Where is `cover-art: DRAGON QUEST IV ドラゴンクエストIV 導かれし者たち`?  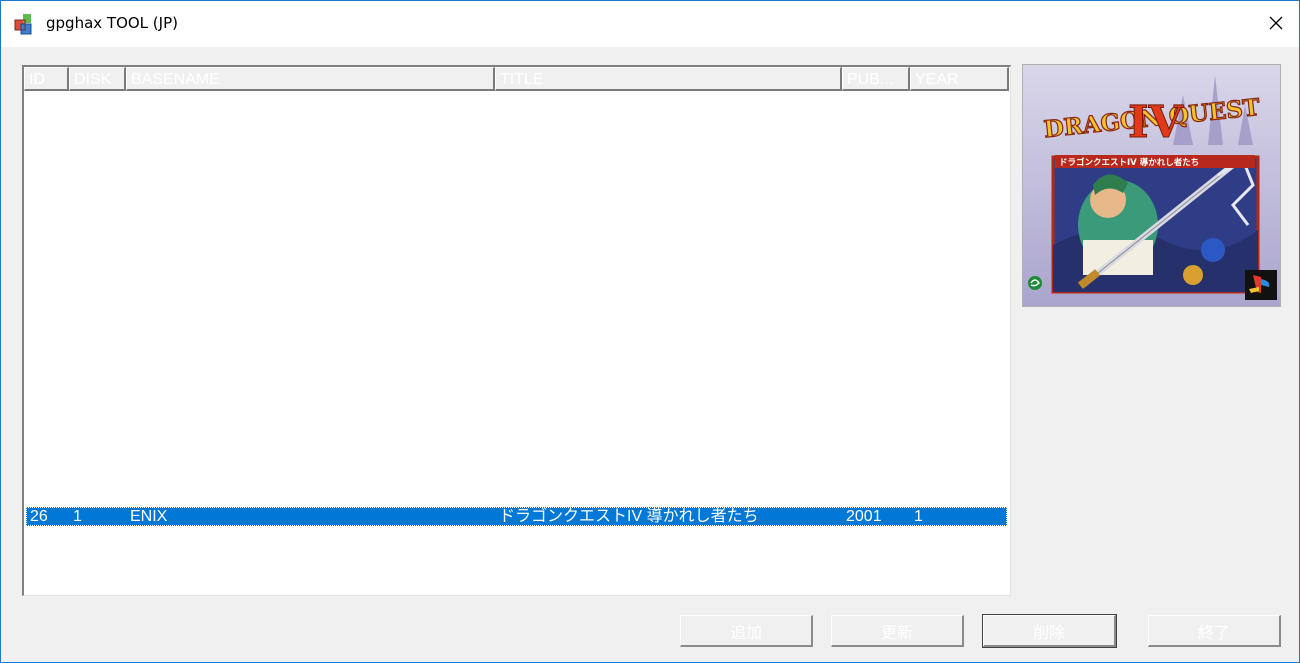
cover-art: DRAGON QUEST IV ドラゴンクエストIV 導かれし者たち is located at coordinates (1151, 185).